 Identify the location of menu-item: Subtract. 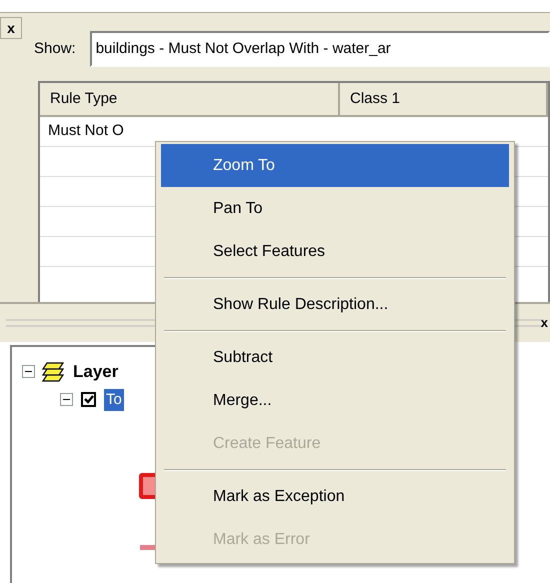
(335, 357).